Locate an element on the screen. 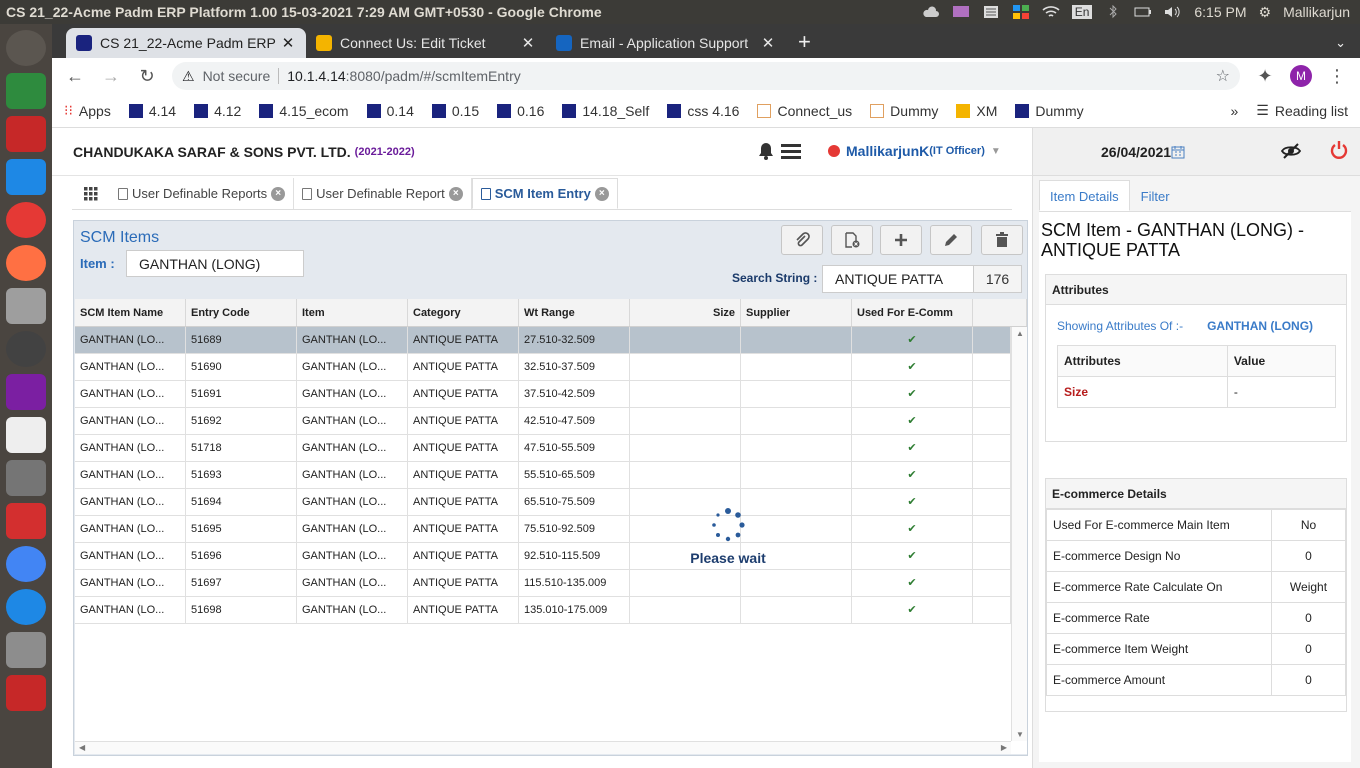  new-tab-button: + is located at coordinates (804, 43).